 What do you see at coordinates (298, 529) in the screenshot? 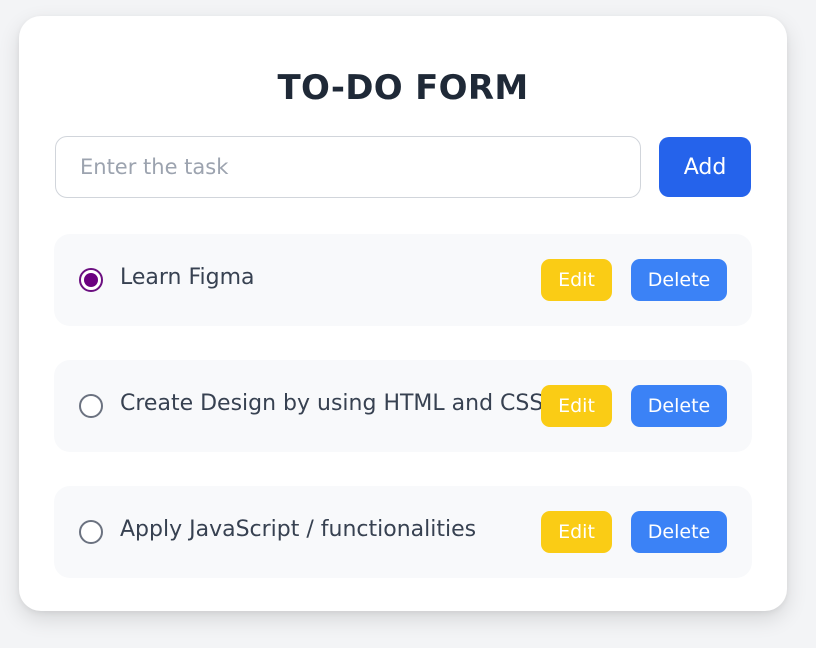
I see `task-text: Apply JavaScript / functionalities` at bounding box center [298, 529].